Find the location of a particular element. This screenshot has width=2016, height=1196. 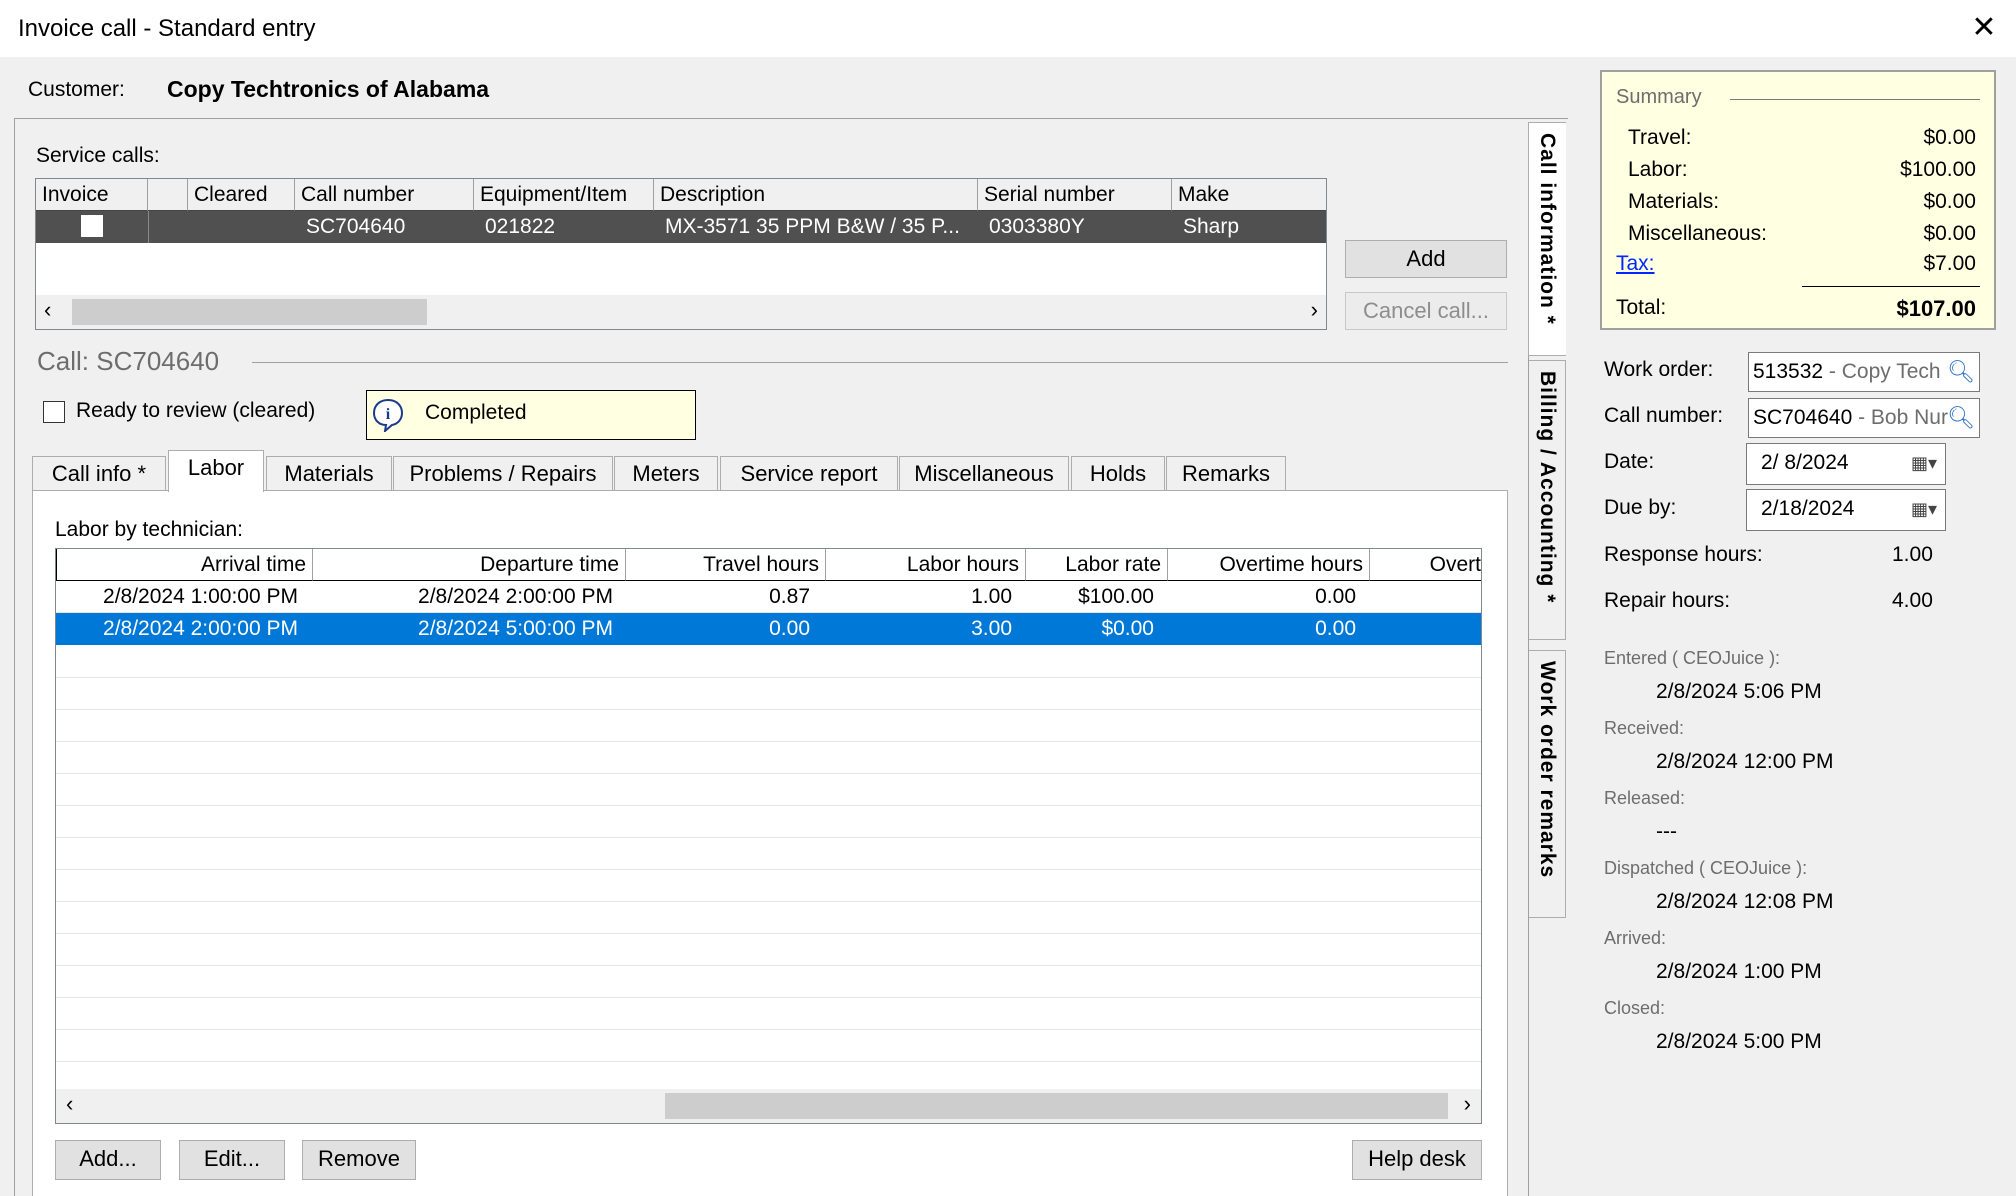

col-overtime-hours: Overtime hours is located at coordinates (1269, 565).